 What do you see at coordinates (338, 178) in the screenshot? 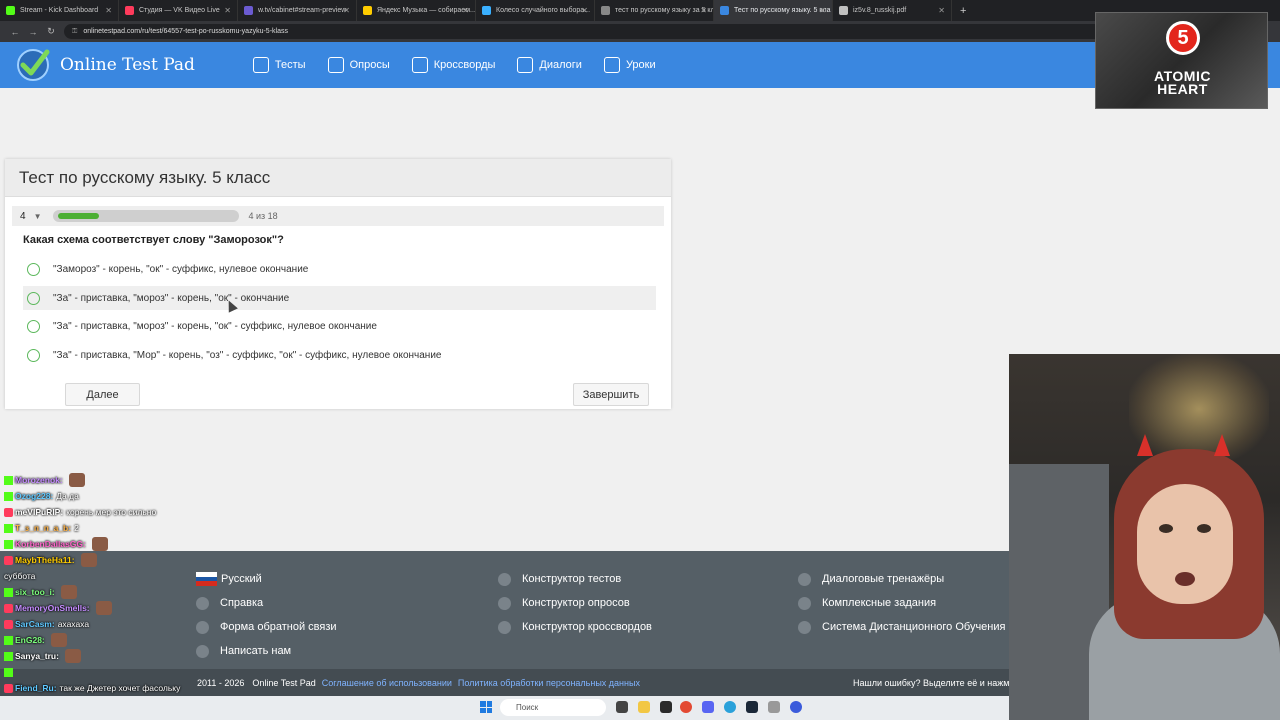
I see `test-title: Тест по русскому языку. 5 класс` at bounding box center [338, 178].